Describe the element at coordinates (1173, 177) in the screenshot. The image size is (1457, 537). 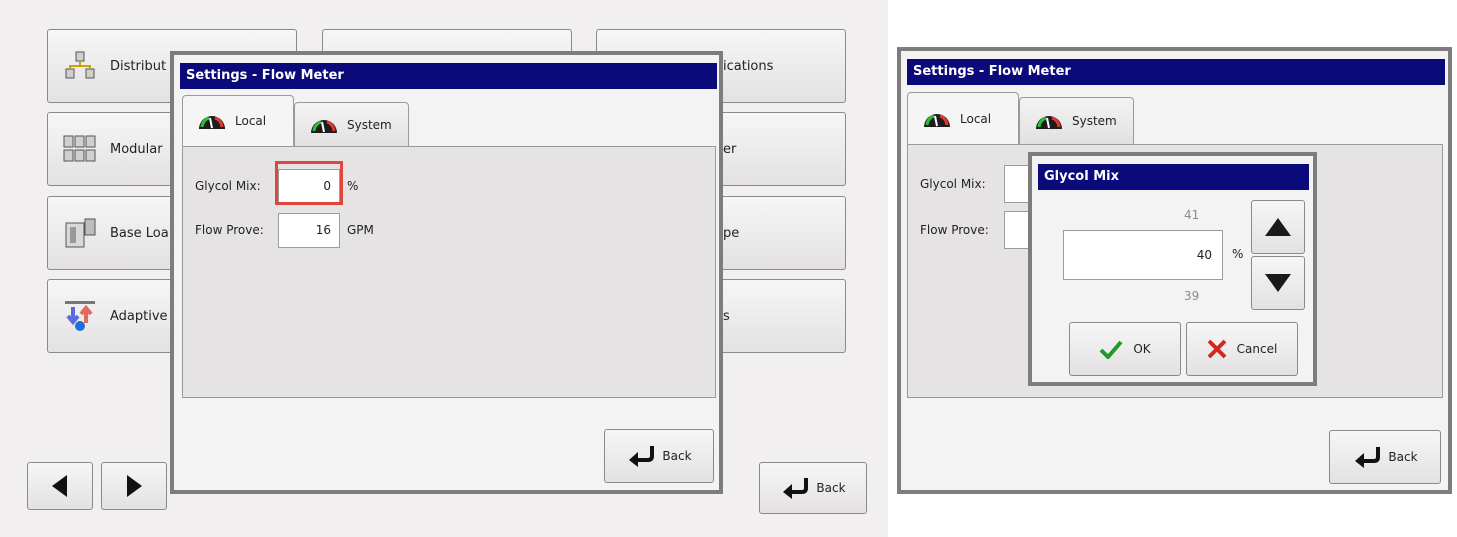
I see `popup-title-bar: Glycol Mix` at that location.